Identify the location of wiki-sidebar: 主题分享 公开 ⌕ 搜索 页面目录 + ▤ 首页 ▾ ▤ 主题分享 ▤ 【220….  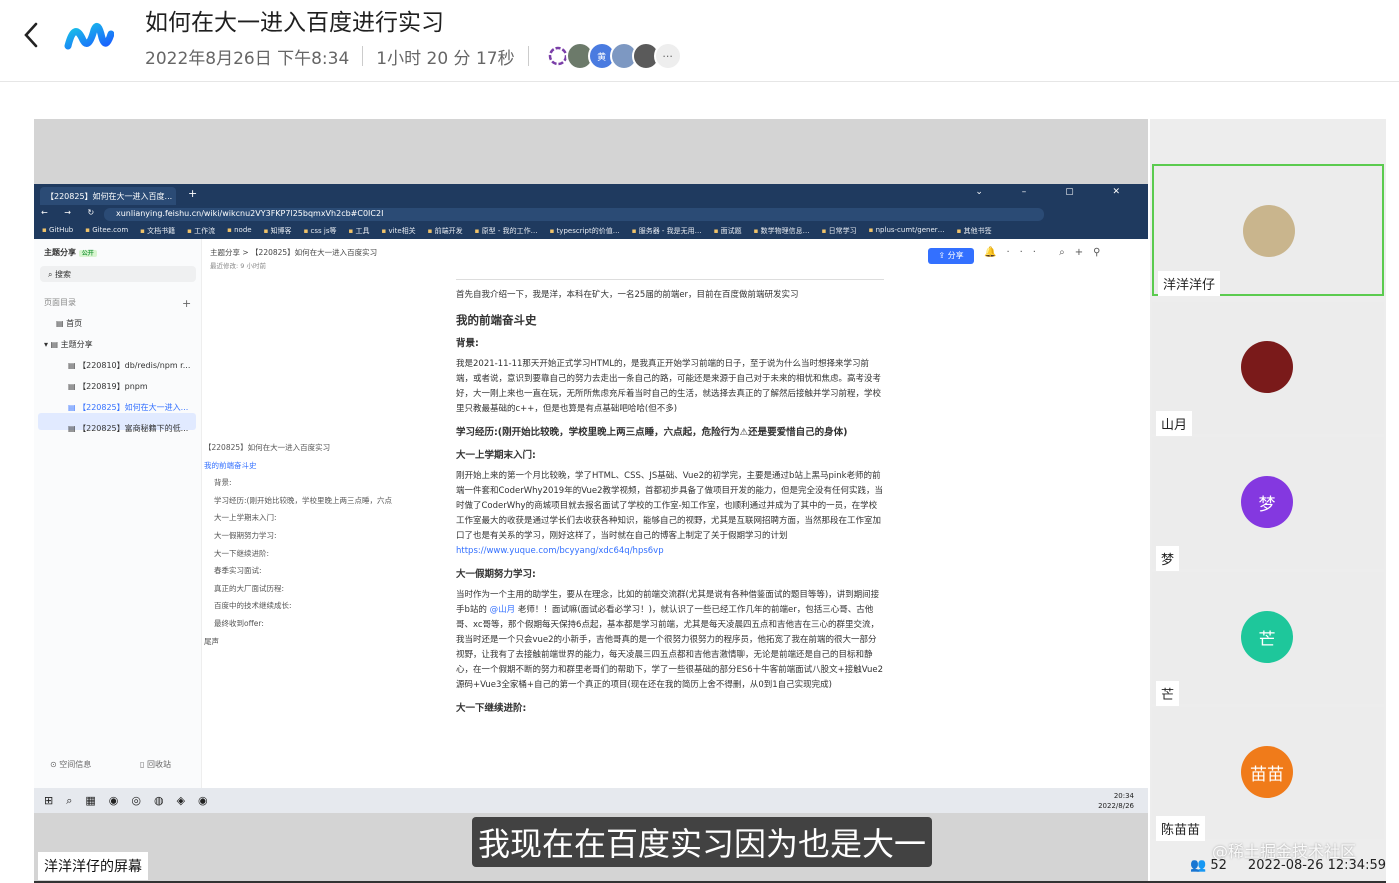
(118, 513).